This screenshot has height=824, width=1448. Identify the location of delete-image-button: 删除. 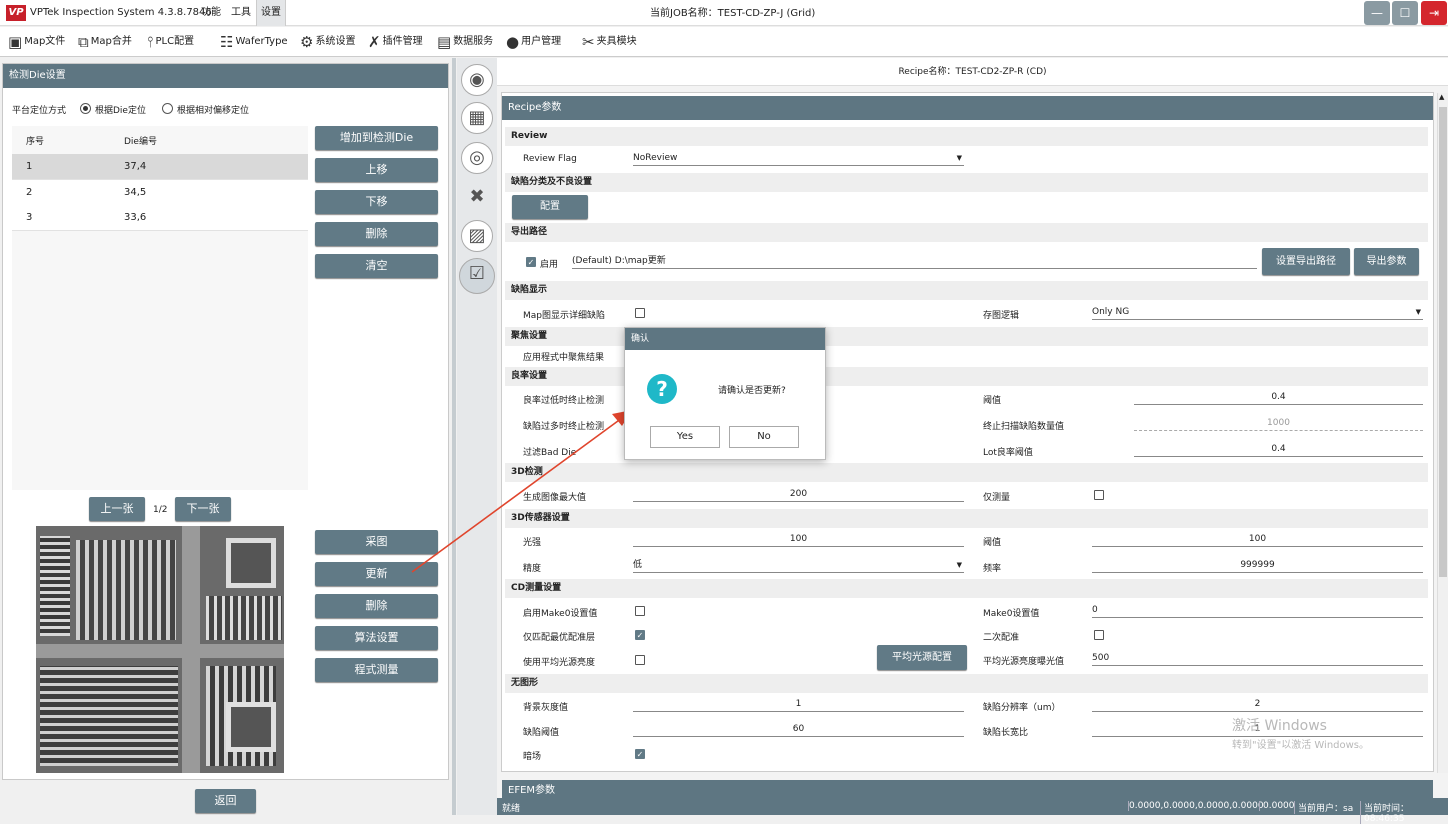
(376, 606).